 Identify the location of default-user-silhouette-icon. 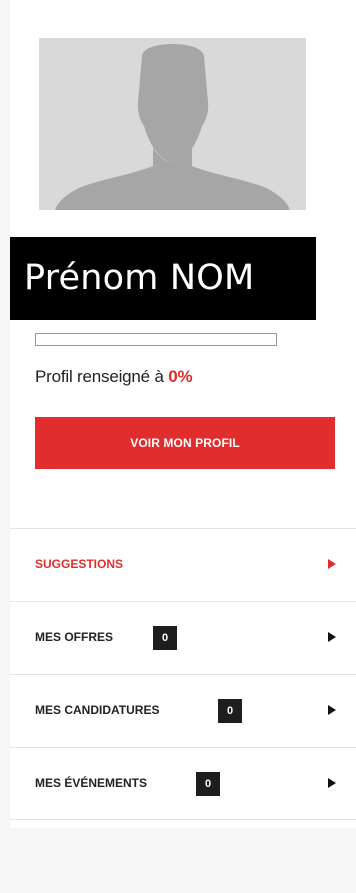
(172, 124).